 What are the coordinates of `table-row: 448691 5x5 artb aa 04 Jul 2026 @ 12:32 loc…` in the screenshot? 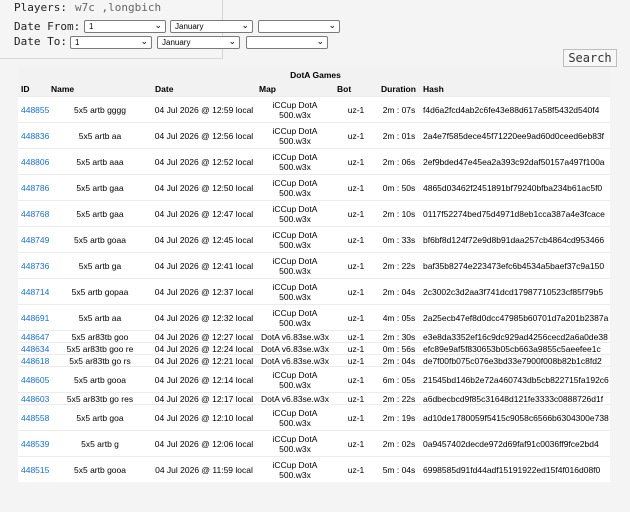 It's located at (314, 317).